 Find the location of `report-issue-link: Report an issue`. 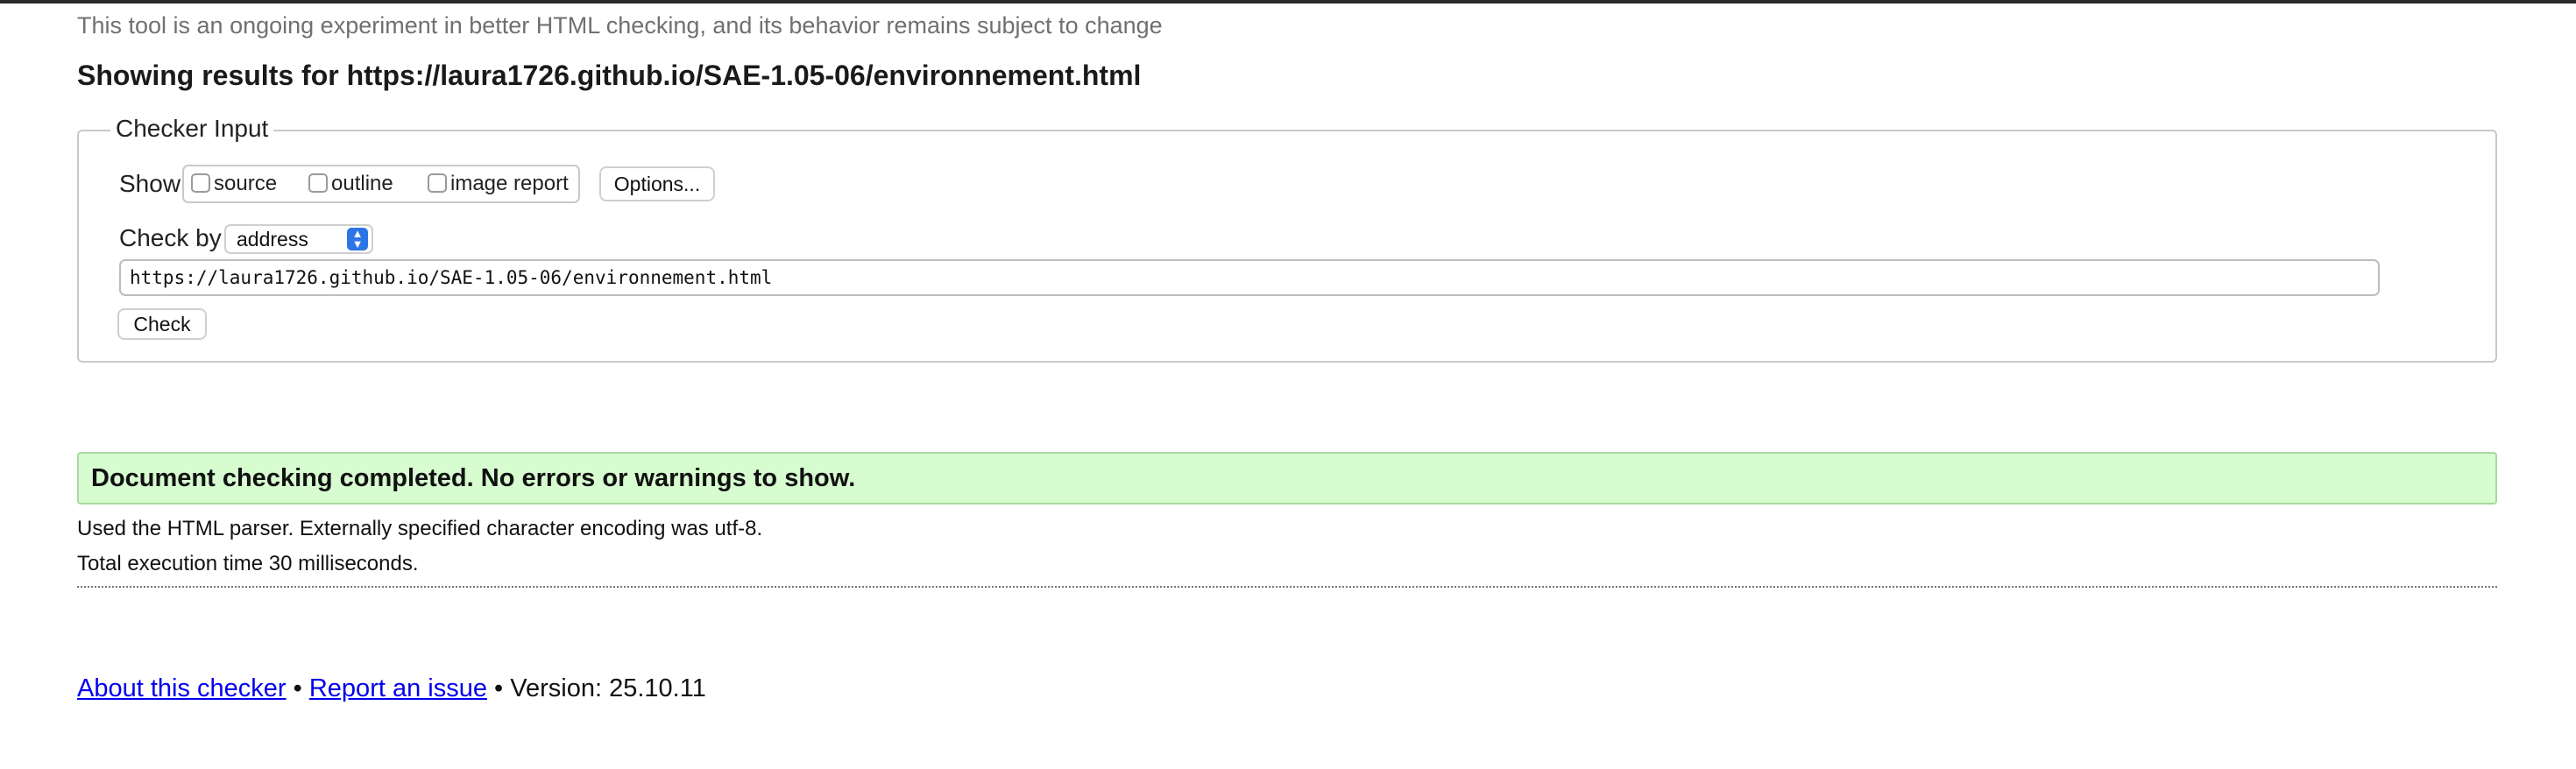

report-issue-link: Report an issue is located at coordinates (398, 688).